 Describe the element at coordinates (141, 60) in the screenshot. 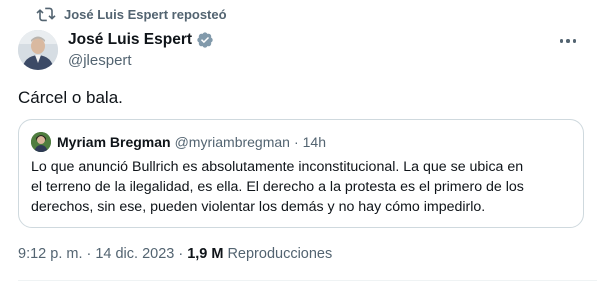

I see `author-handle: @jlespert` at that location.